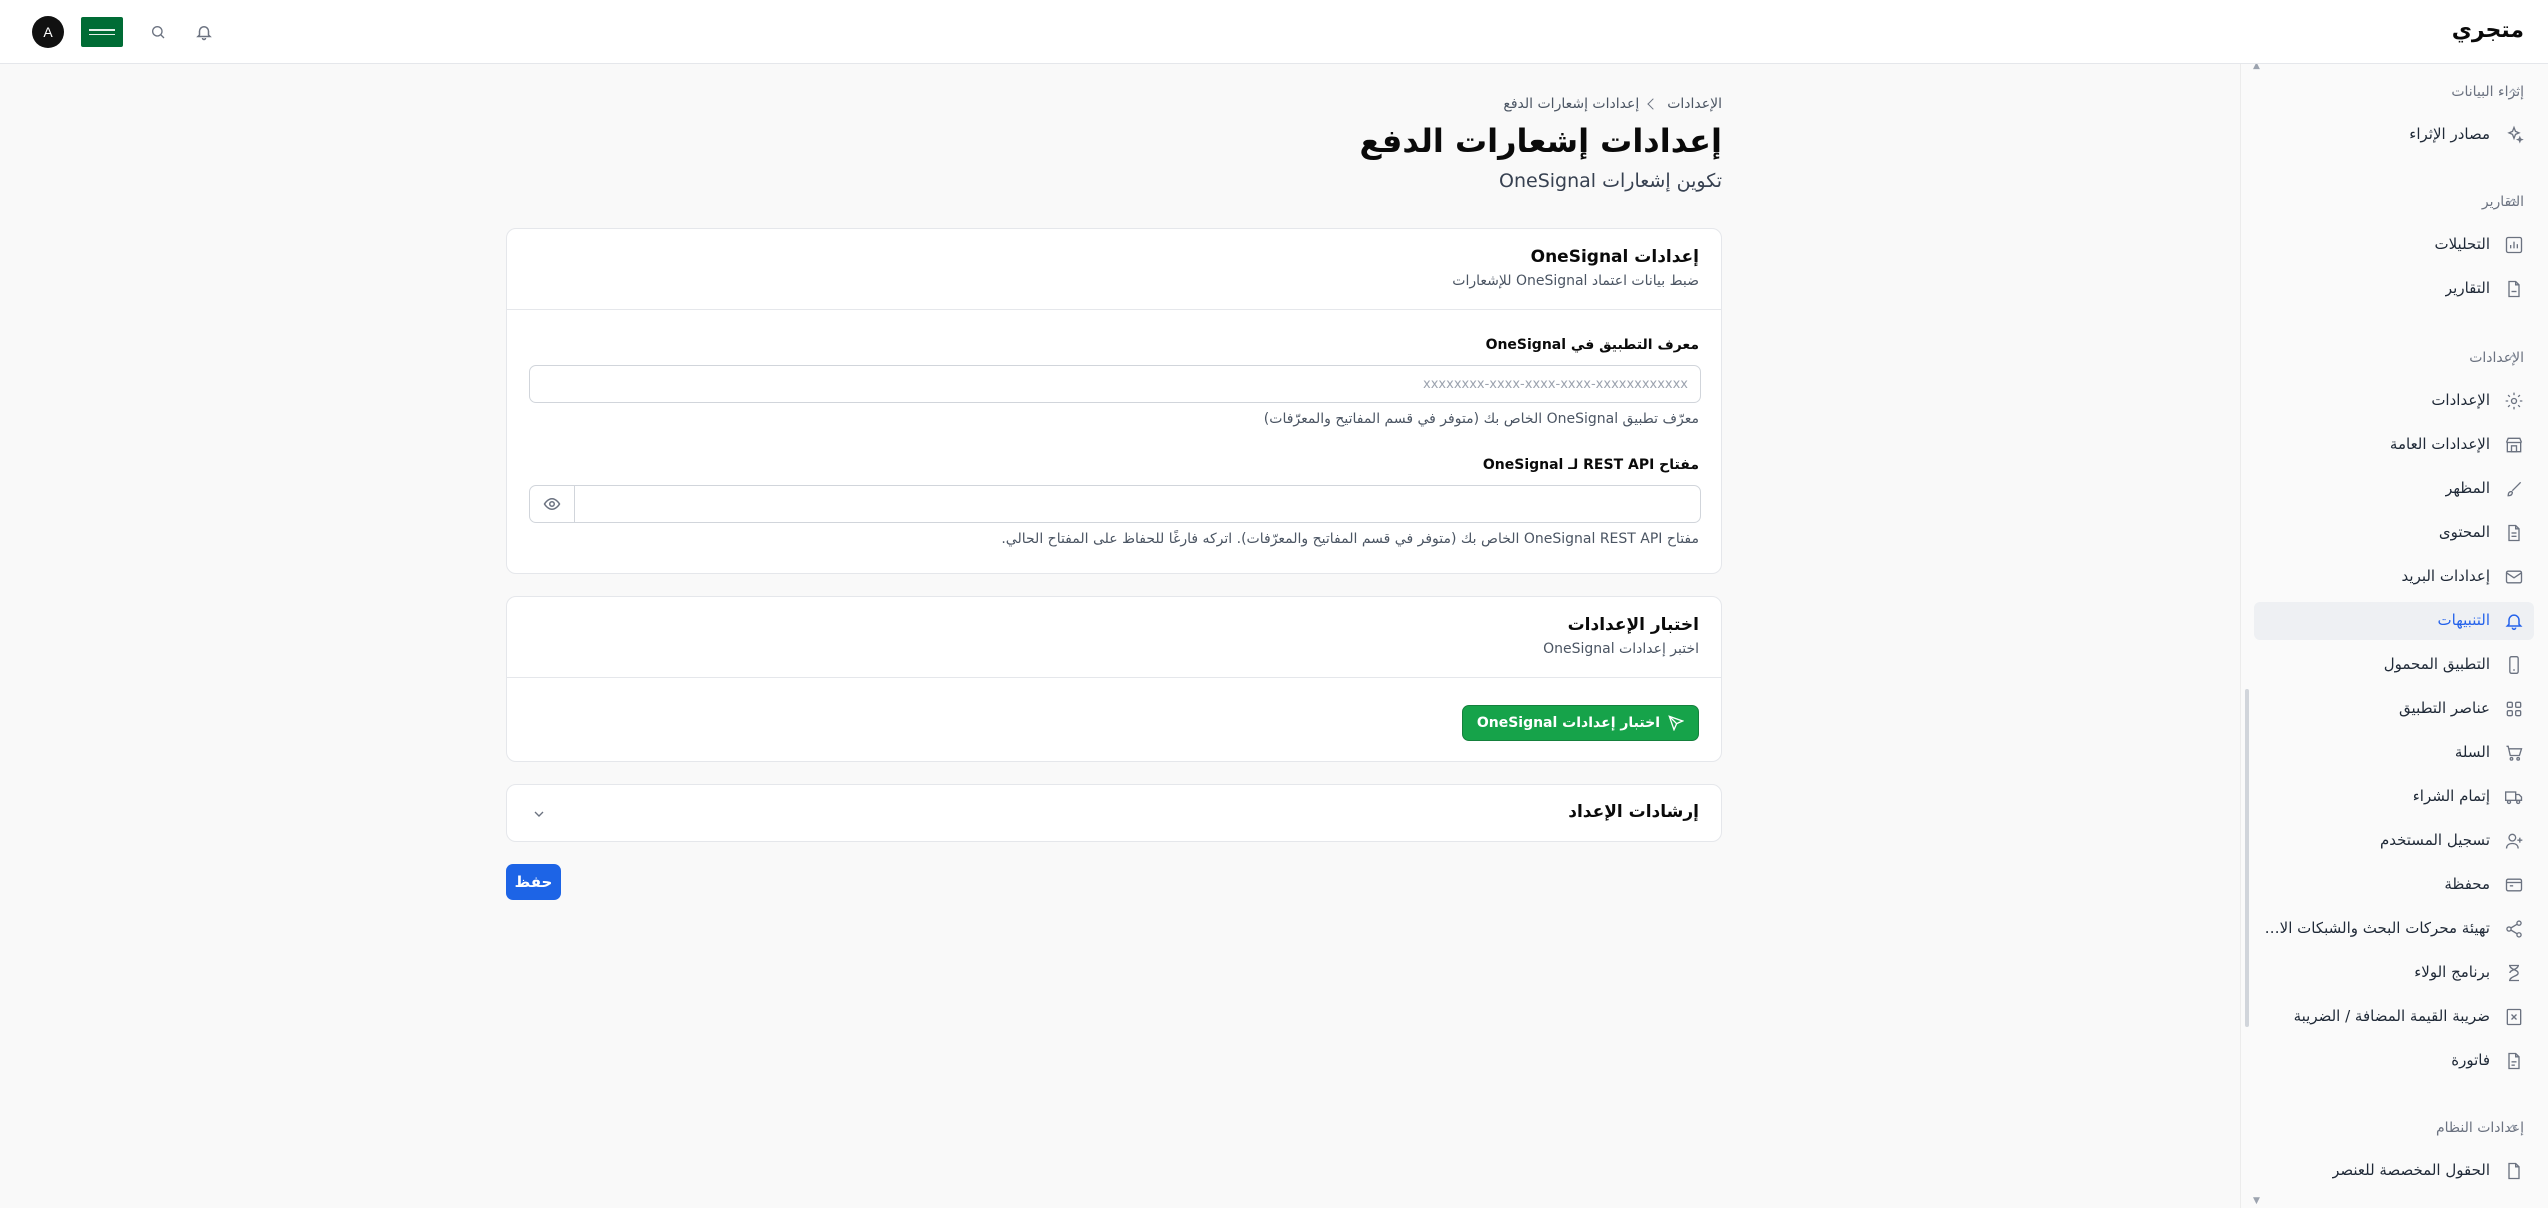  What do you see at coordinates (102, 32) in the screenshot?
I see `flag-icon` at bounding box center [102, 32].